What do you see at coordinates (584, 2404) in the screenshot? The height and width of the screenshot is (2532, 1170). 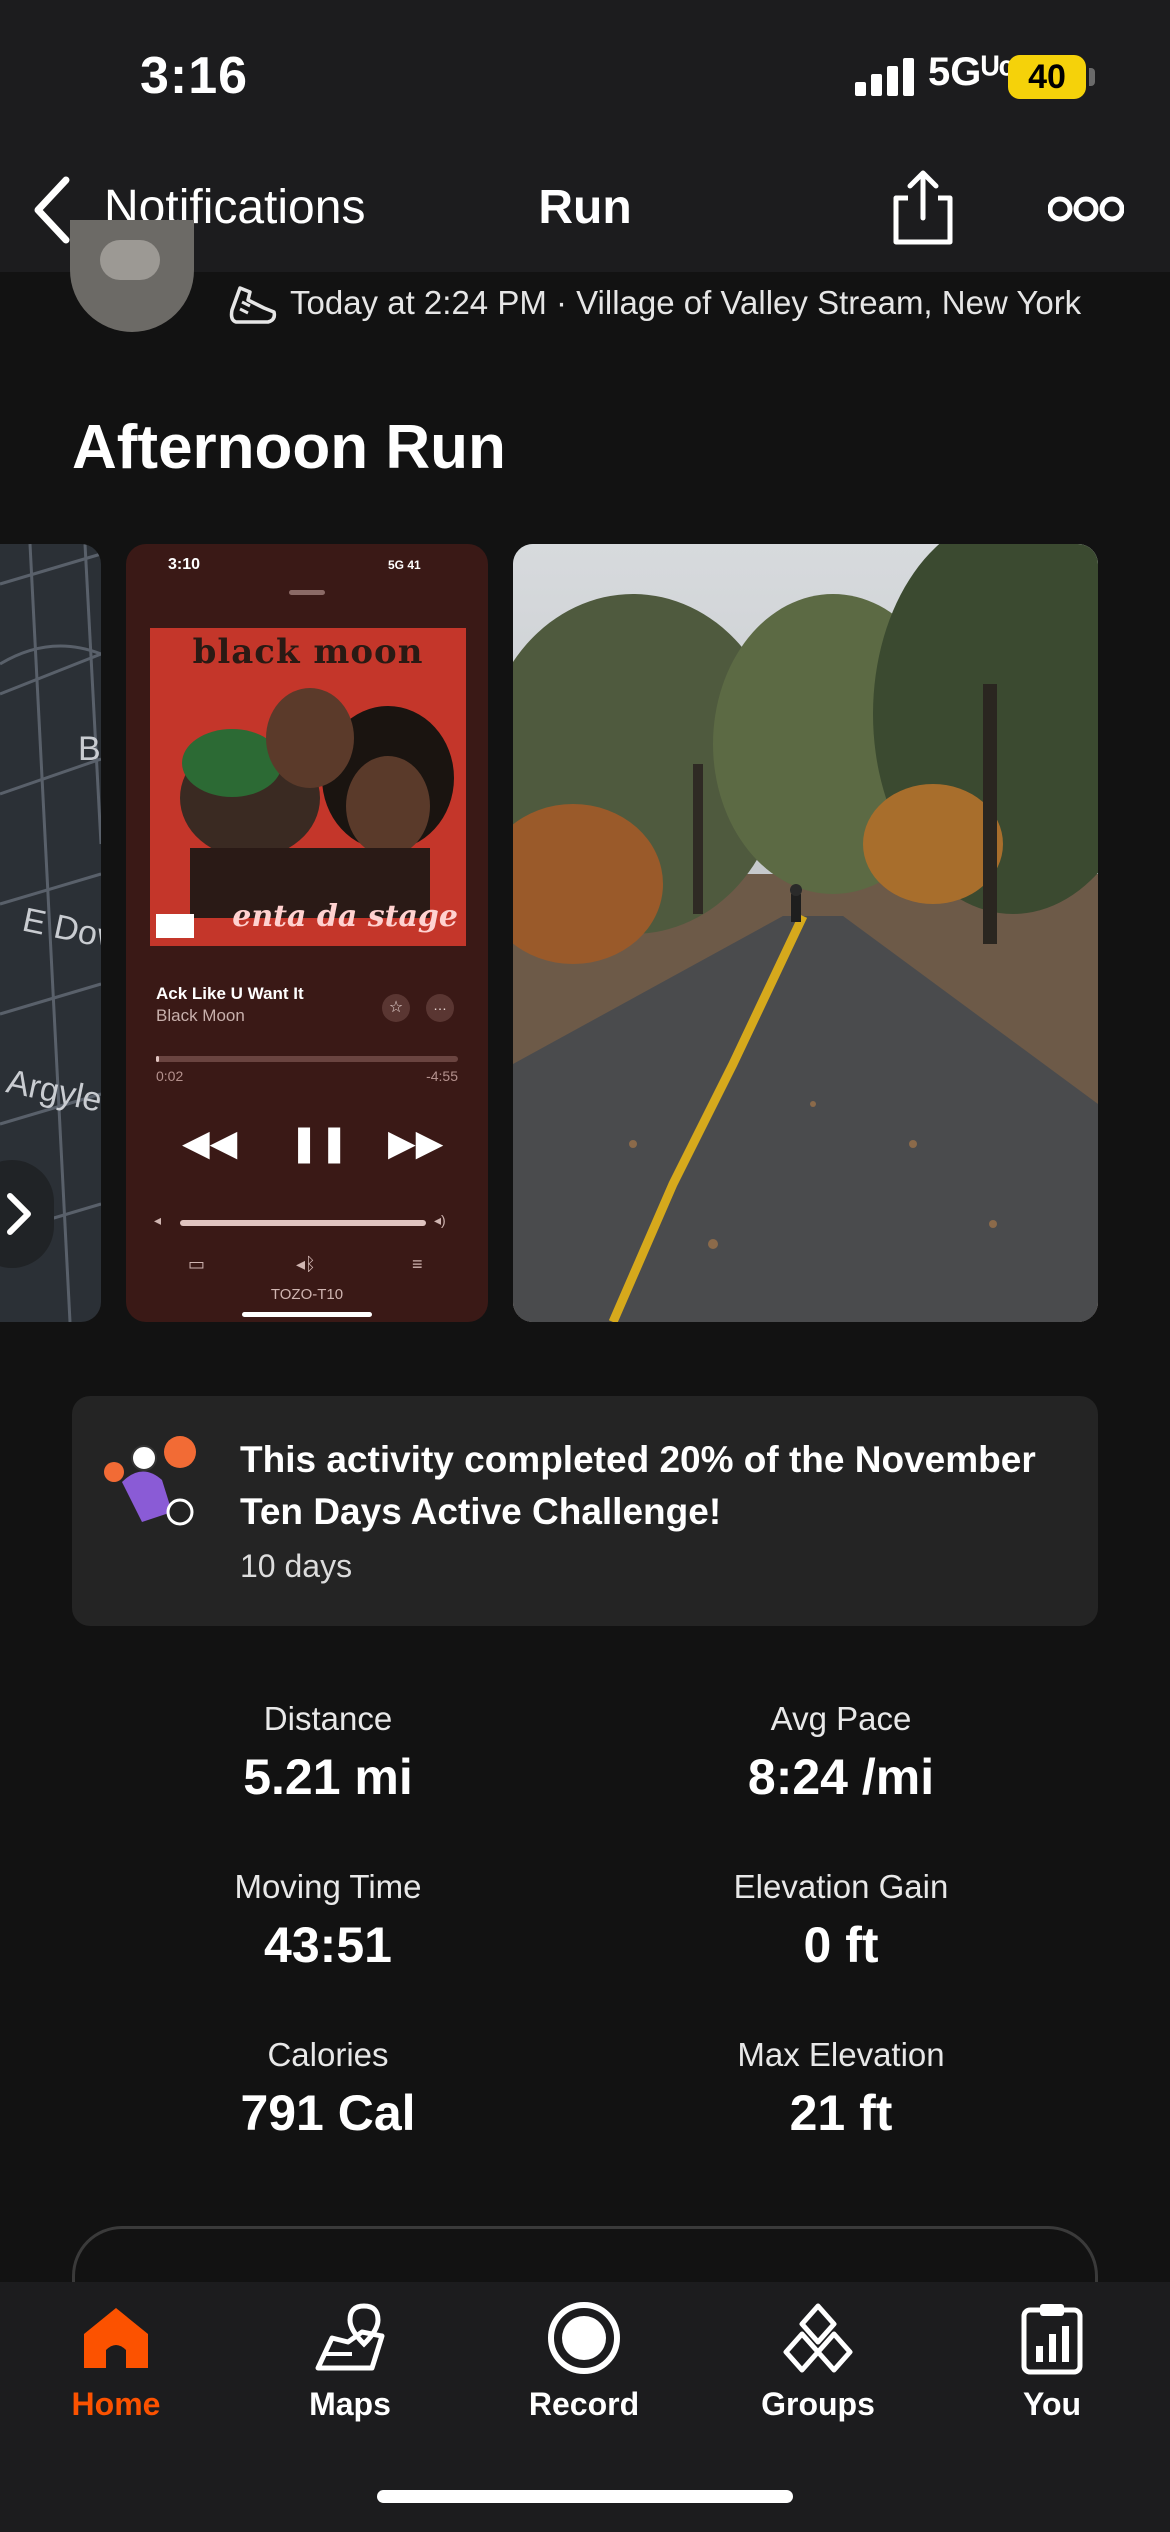 I see `tab-record-label: Record` at bounding box center [584, 2404].